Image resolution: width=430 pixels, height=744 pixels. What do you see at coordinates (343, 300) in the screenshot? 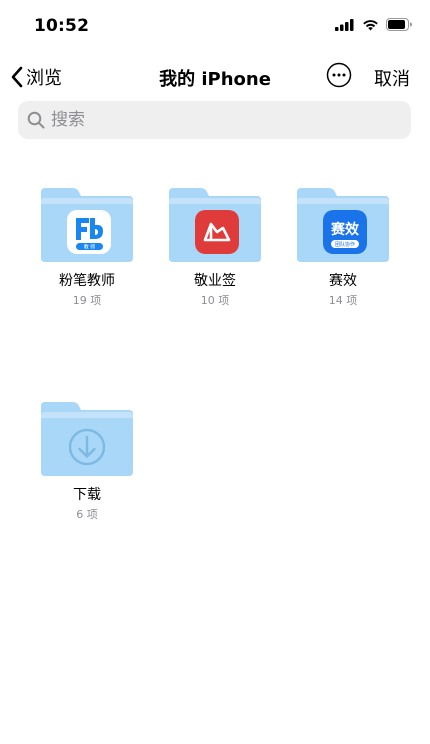
I see `folder-count: 14 项` at bounding box center [343, 300].